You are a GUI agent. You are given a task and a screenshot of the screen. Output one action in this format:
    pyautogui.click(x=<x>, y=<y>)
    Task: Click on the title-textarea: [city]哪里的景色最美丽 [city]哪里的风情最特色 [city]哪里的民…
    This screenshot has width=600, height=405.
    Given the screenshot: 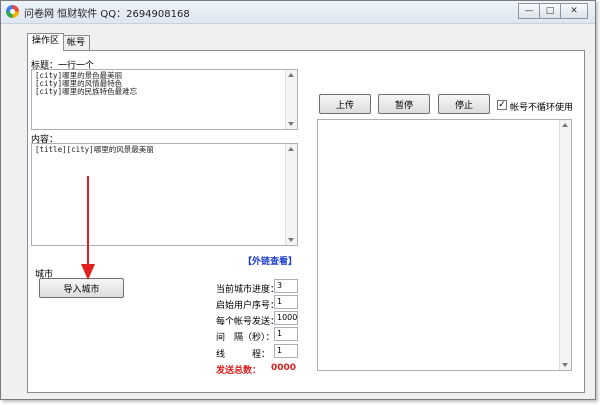 What is the action you would take?
    pyautogui.click(x=164, y=99)
    